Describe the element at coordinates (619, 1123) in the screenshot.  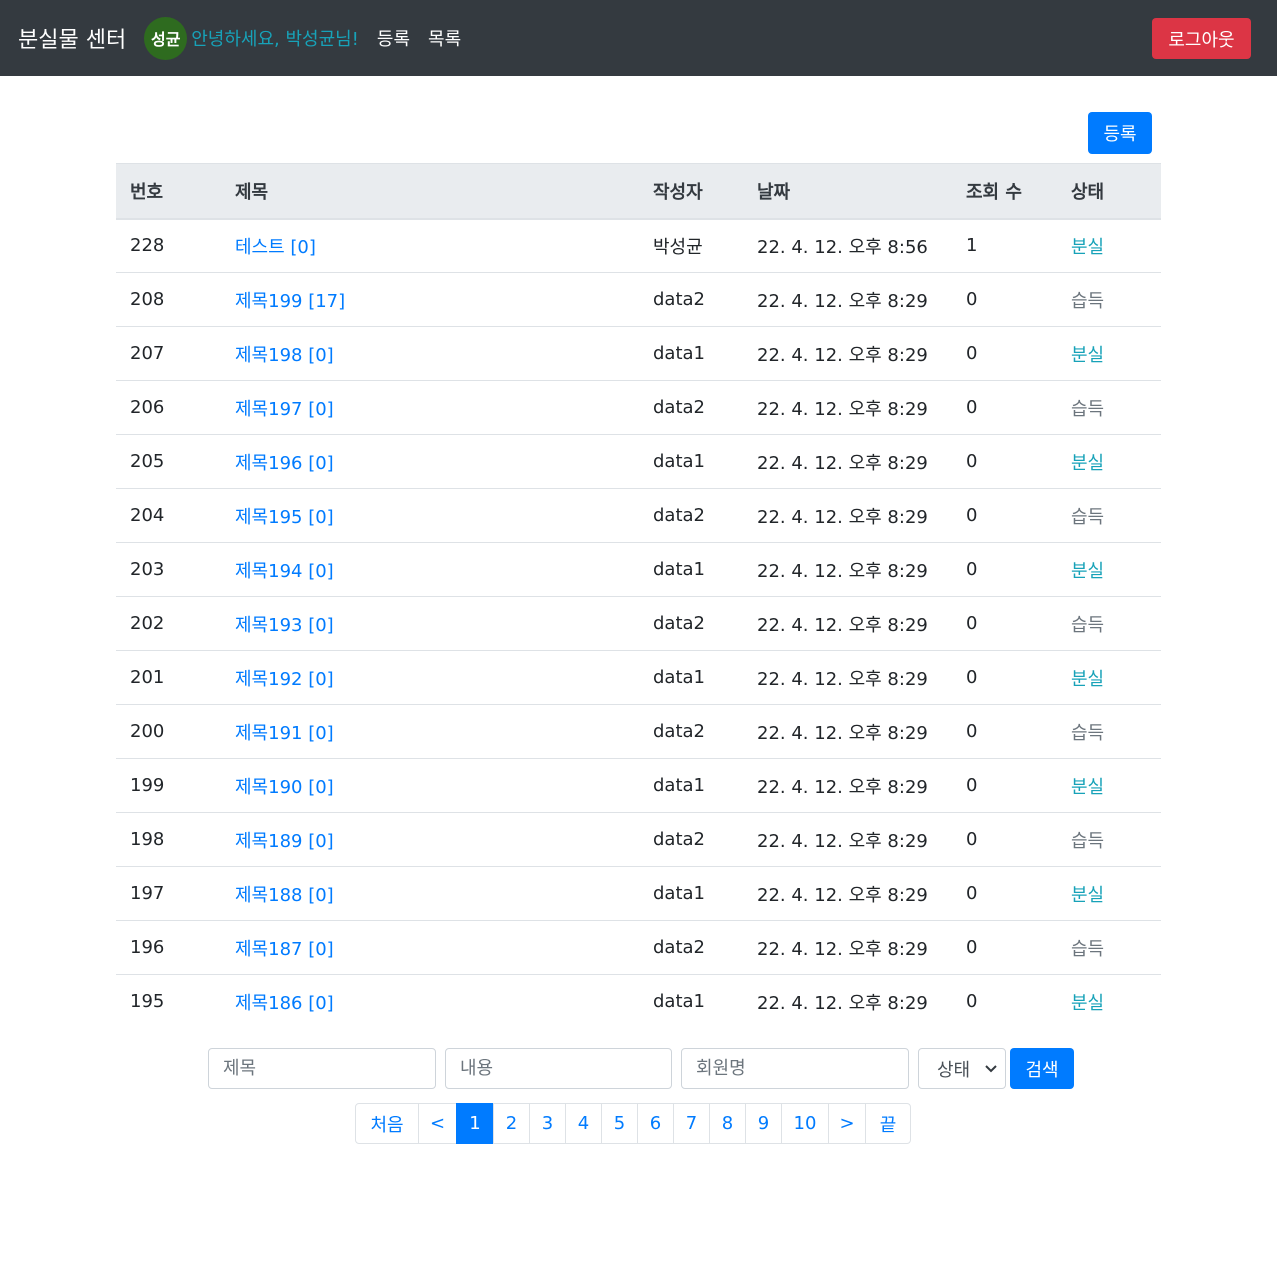
I see `page-link-5: 5` at that location.